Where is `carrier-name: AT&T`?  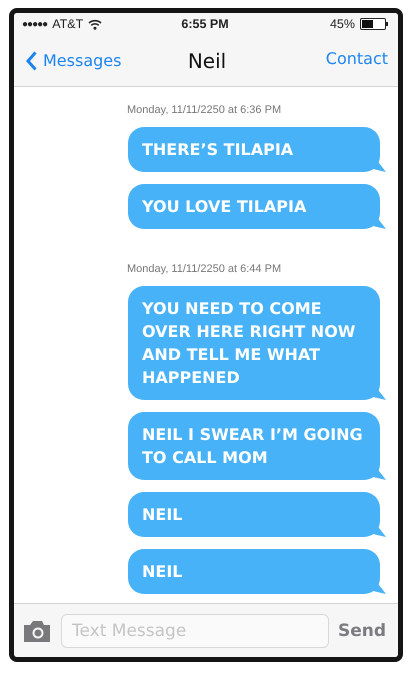 carrier-name: AT&T is located at coordinates (68, 24).